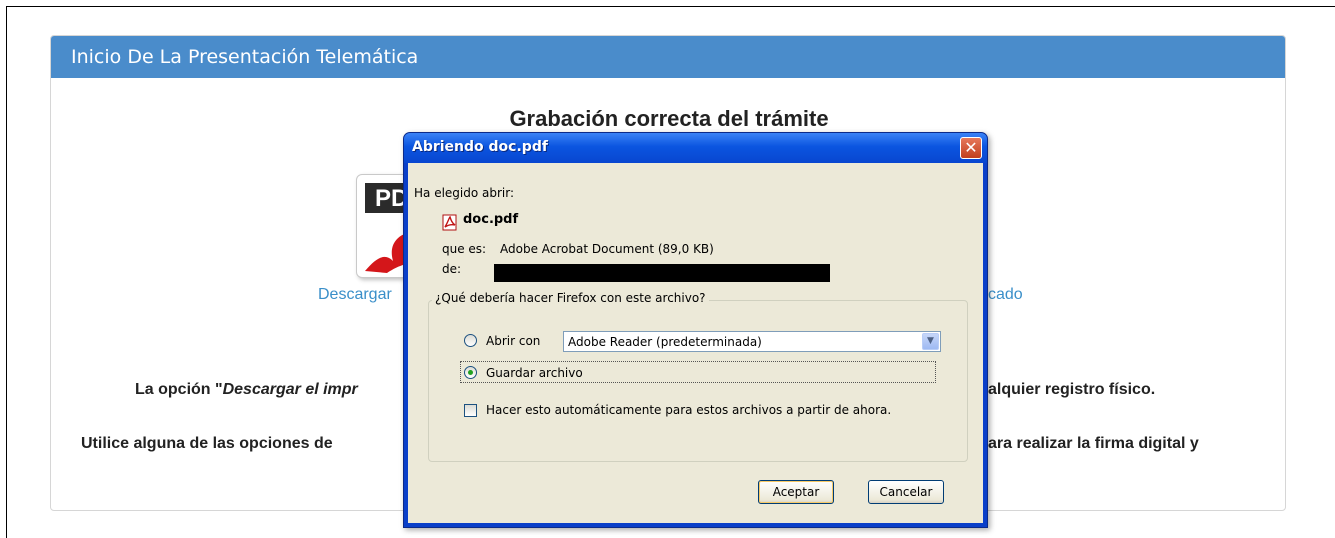 Image resolution: width=1335 pixels, height=538 pixels. I want to click on open-with-label-text: Abrir con, so click(513, 341).